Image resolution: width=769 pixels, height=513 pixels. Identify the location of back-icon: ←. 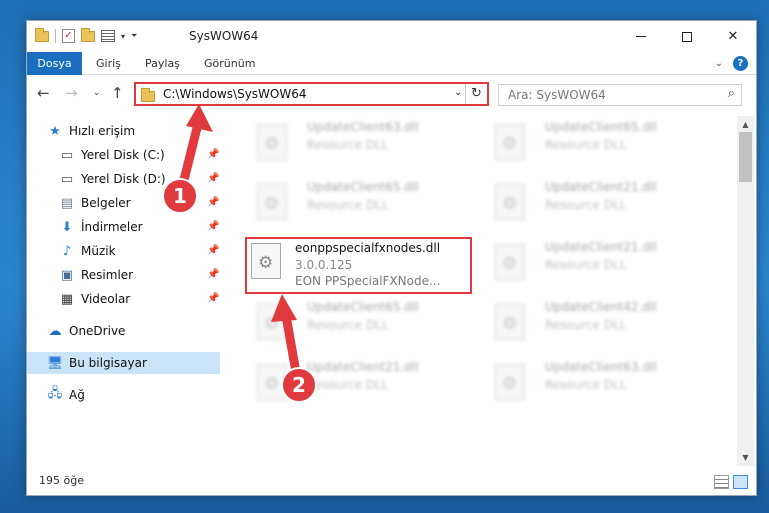
(43, 93).